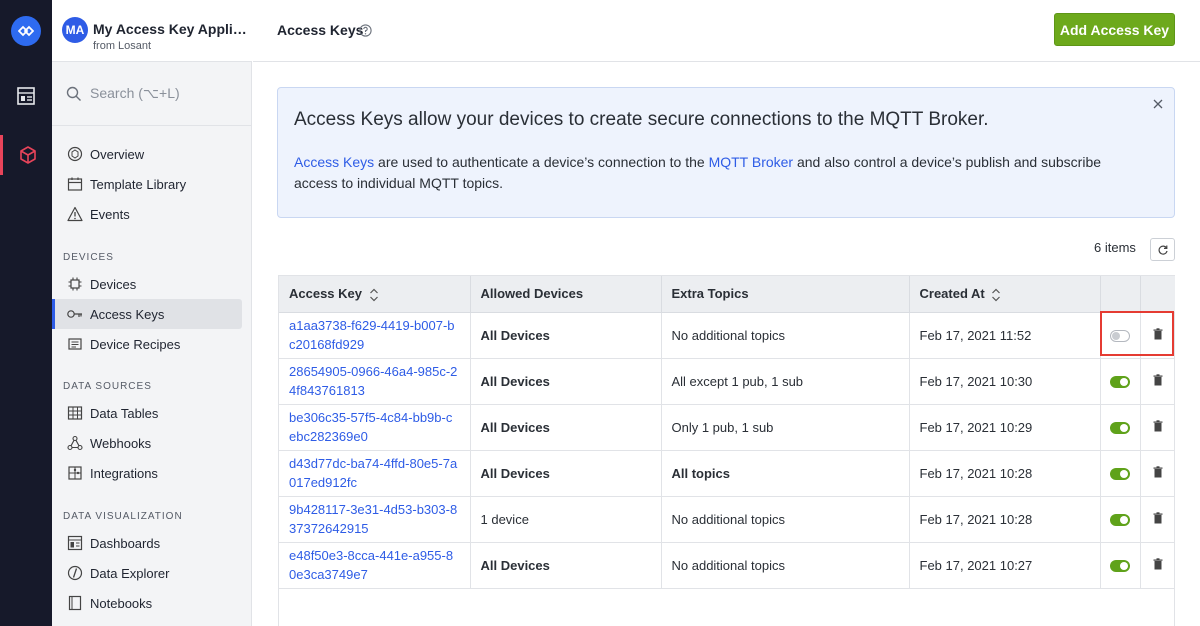 The height and width of the screenshot is (626, 1200). What do you see at coordinates (75, 344) in the screenshot?
I see `recipe-icon` at bounding box center [75, 344].